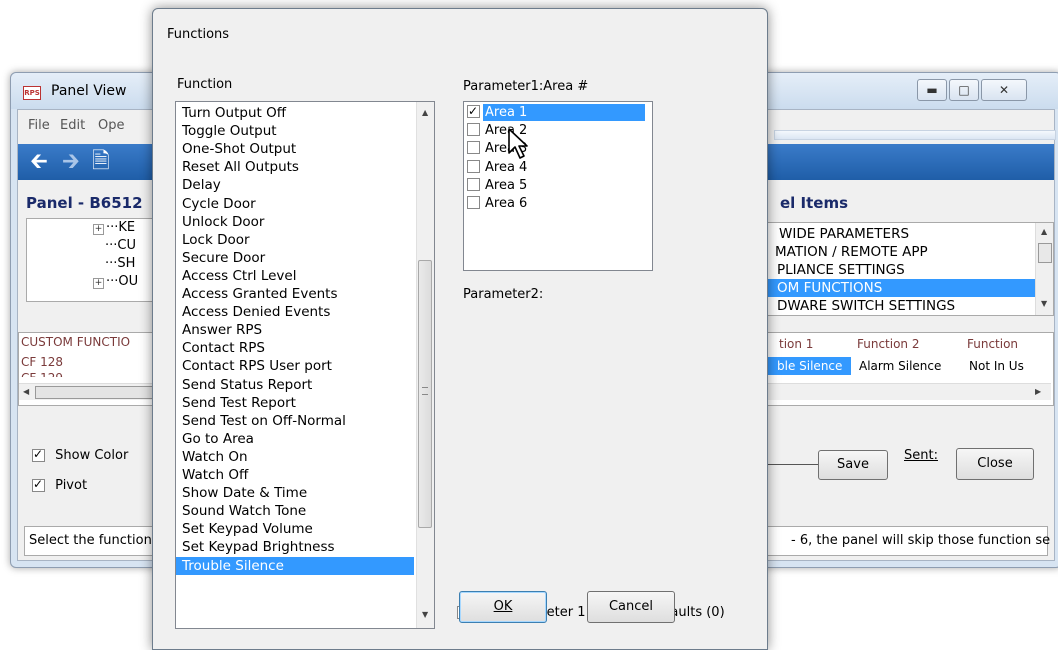 The width and height of the screenshot is (1058, 650). What do you see at coordinates (298, 493) in the screenshot?
I see `function-item: Show Date & Time` at bounding box center [298, 493].